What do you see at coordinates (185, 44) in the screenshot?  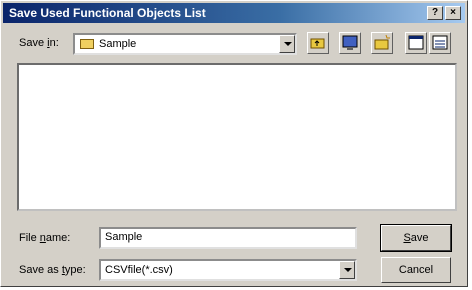 I see `save-in-dropdown: Sample` at bounding box center [185, 44].